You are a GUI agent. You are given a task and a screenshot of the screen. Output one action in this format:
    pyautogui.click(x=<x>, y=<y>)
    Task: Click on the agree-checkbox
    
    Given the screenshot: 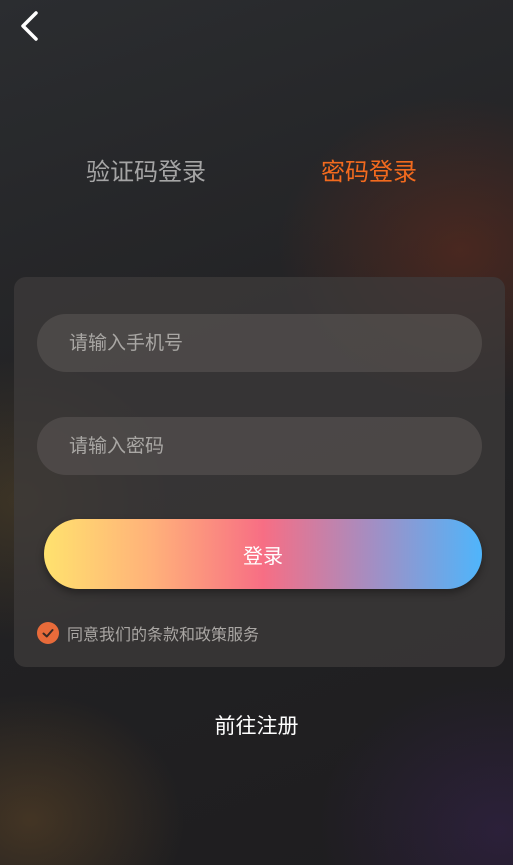 What is the action you would take?
    pyautogui.click(x=48, y=633)
    